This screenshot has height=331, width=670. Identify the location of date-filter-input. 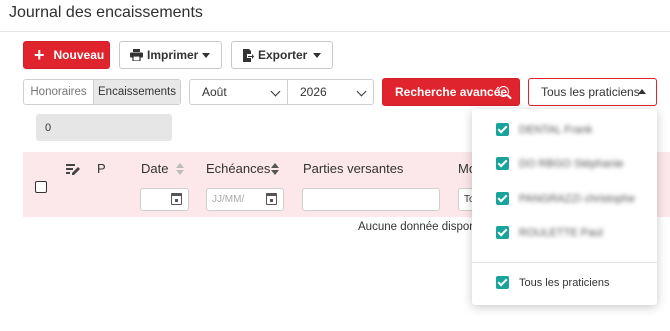
(164, 199).